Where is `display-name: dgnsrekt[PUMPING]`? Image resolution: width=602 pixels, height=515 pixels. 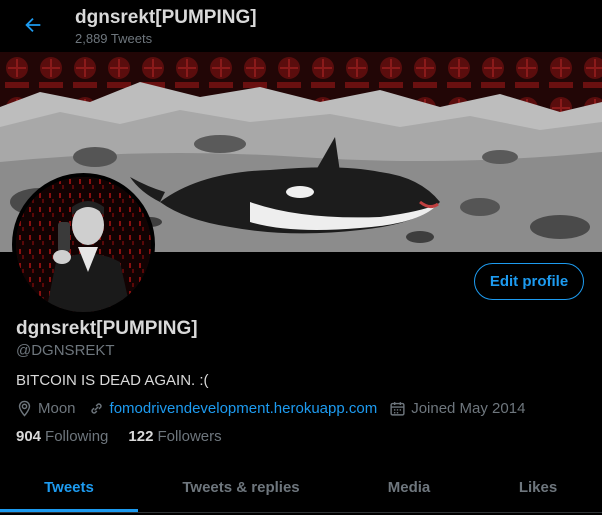
display-name: dgnsrekt[PUMPING] is located at coordinates (107, 328).